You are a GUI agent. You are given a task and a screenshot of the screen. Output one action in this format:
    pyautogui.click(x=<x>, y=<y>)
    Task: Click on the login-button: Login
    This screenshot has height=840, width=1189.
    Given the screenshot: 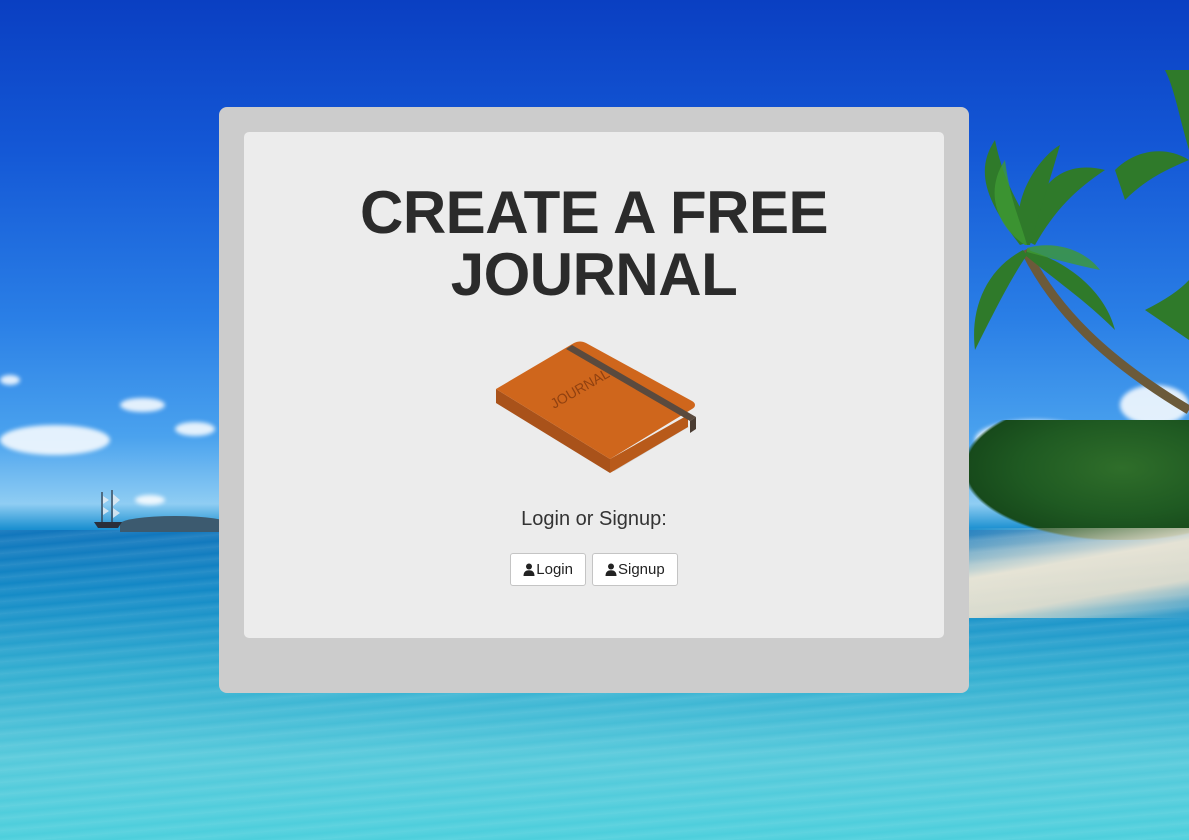 What is the action you would take?
    pyautogui.click(x=548, y=569)
    